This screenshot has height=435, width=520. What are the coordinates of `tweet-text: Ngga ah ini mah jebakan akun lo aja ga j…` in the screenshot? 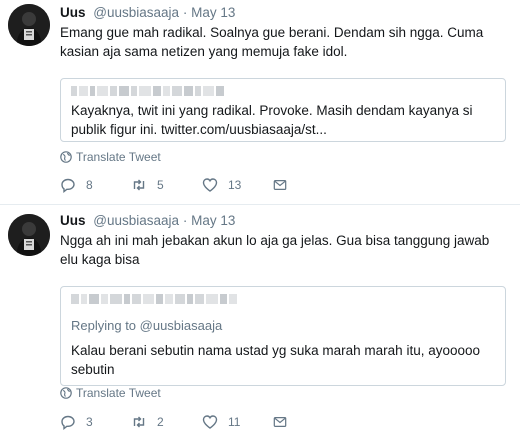 It's located at (275, 250).